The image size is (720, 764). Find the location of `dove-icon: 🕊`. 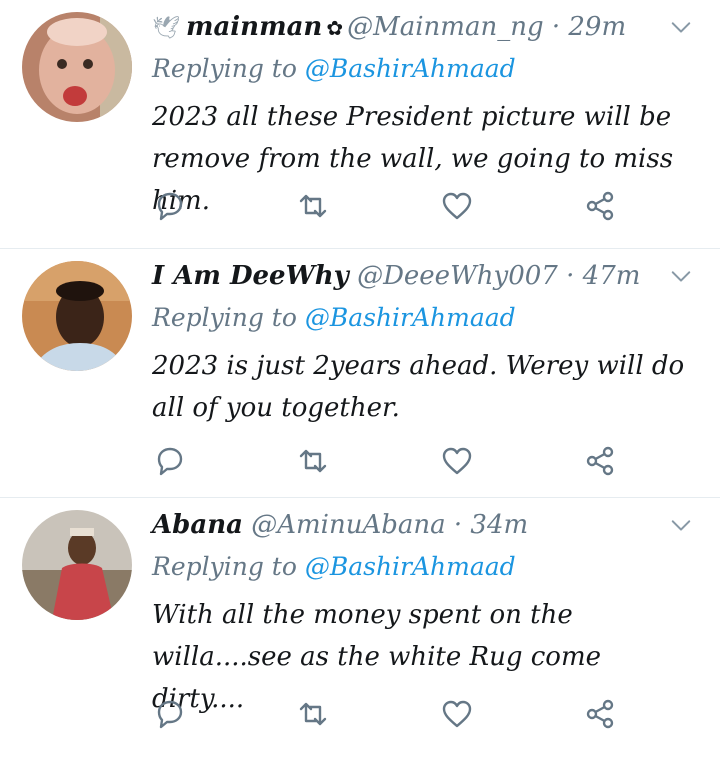

dove-icon: 🕊 is located at coordinates (166, 28).